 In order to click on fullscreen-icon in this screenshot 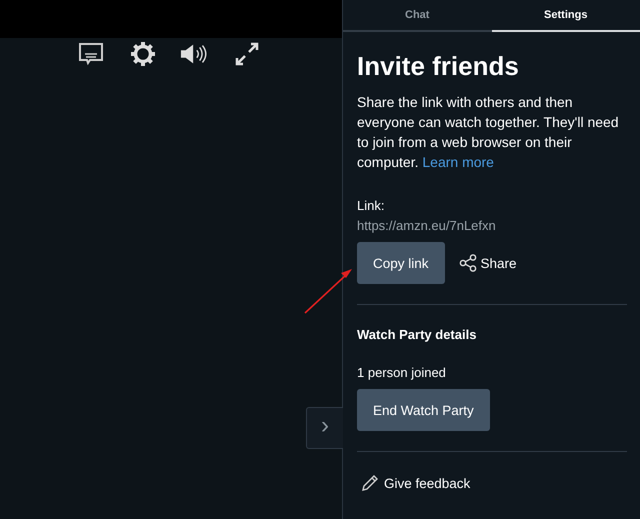, I will do `click(247, 54)`.